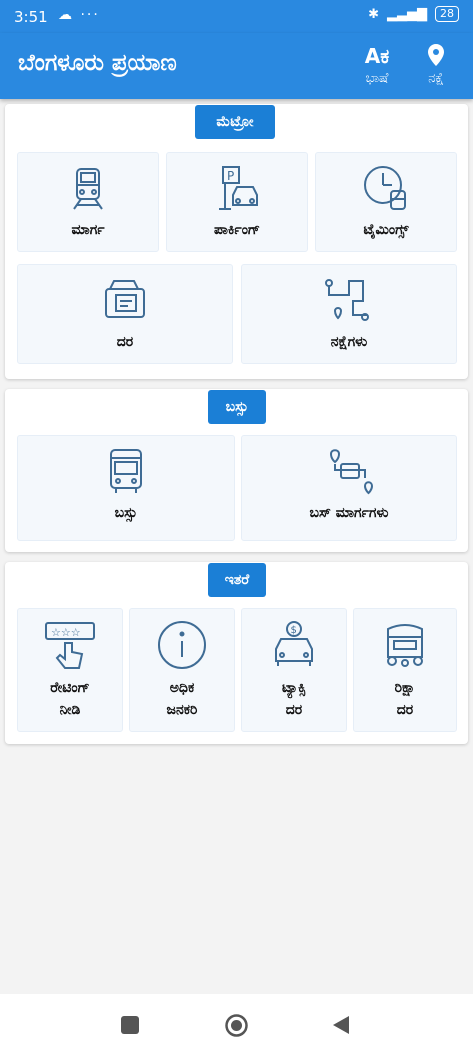 This screenshot has width=473, height=1054. What do you see at coordinates (347, 300) in the screenshot?
I see `map-route-icon` at bounding box center [347, 300].